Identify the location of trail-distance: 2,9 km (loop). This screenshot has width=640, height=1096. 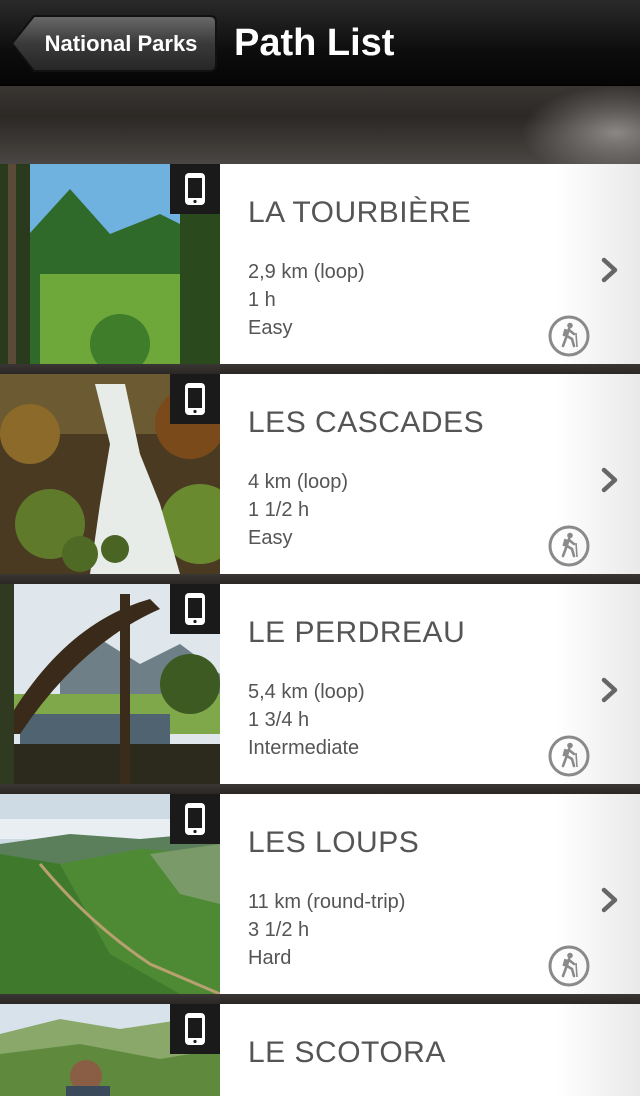
(306, 272).